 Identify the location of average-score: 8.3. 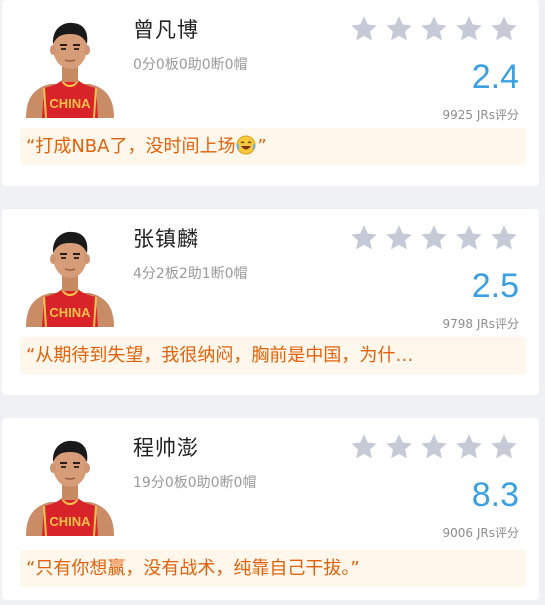
(495, 495).